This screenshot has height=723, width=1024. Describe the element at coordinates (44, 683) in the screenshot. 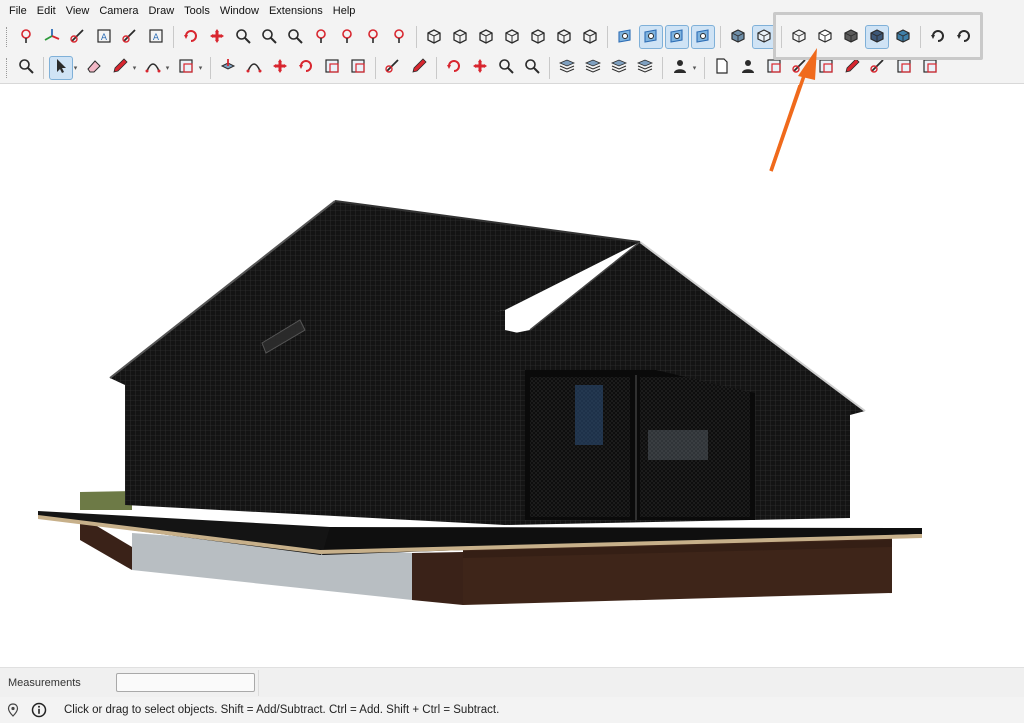

I see `measurements-label: Measurements` at that location.